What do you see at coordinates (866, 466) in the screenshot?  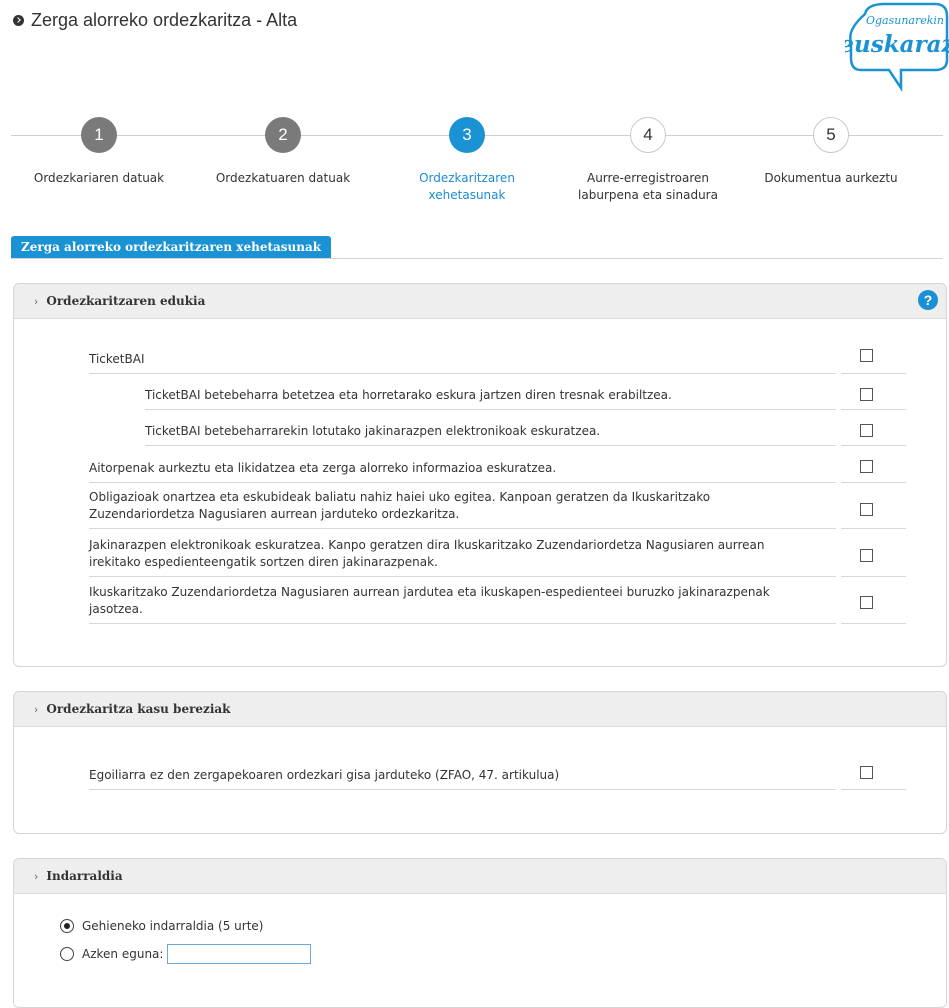 I see `checkbox-declarations` at bounding box center [866, 466].